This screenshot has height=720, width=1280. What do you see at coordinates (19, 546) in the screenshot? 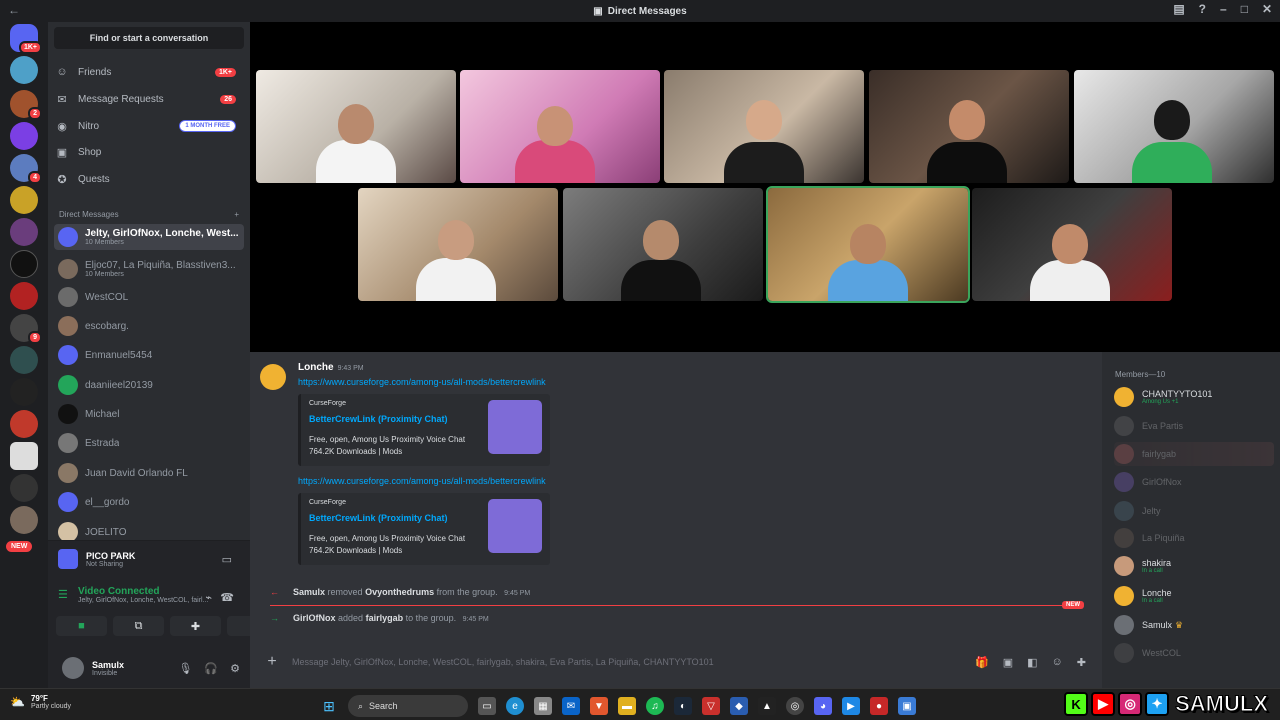
I see `new-servers-pill: NEW` at bounding box center [19, 546].